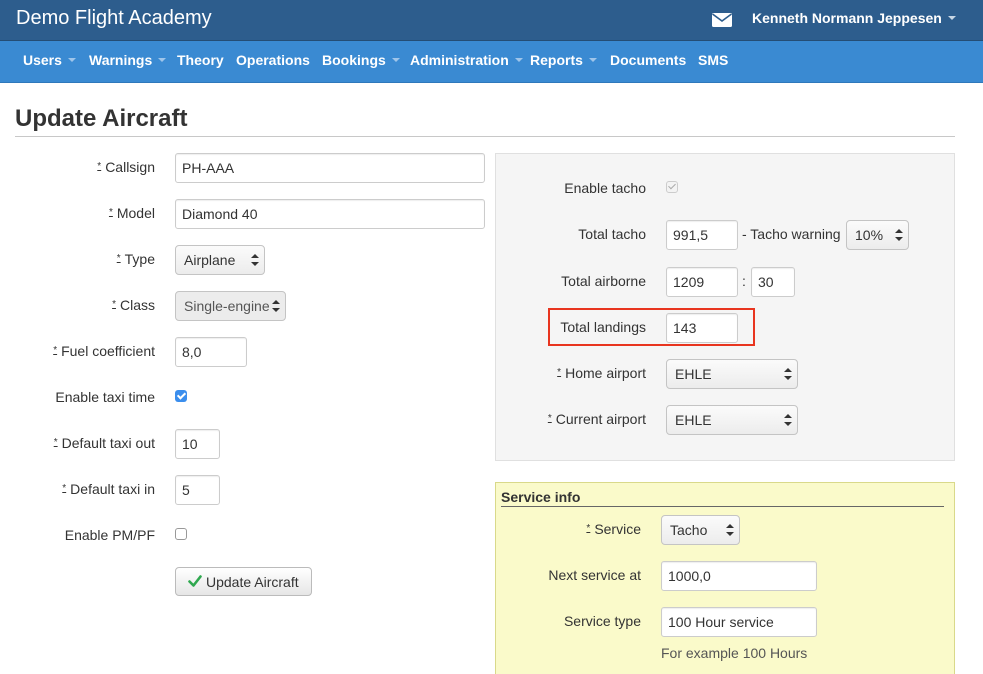 Image resolution: width=983 pixels, height=674 pixels. Describe the element at coordinates (734, 653) in the screenshot. I see `service-type-help: For example 100 Hours` at that location.